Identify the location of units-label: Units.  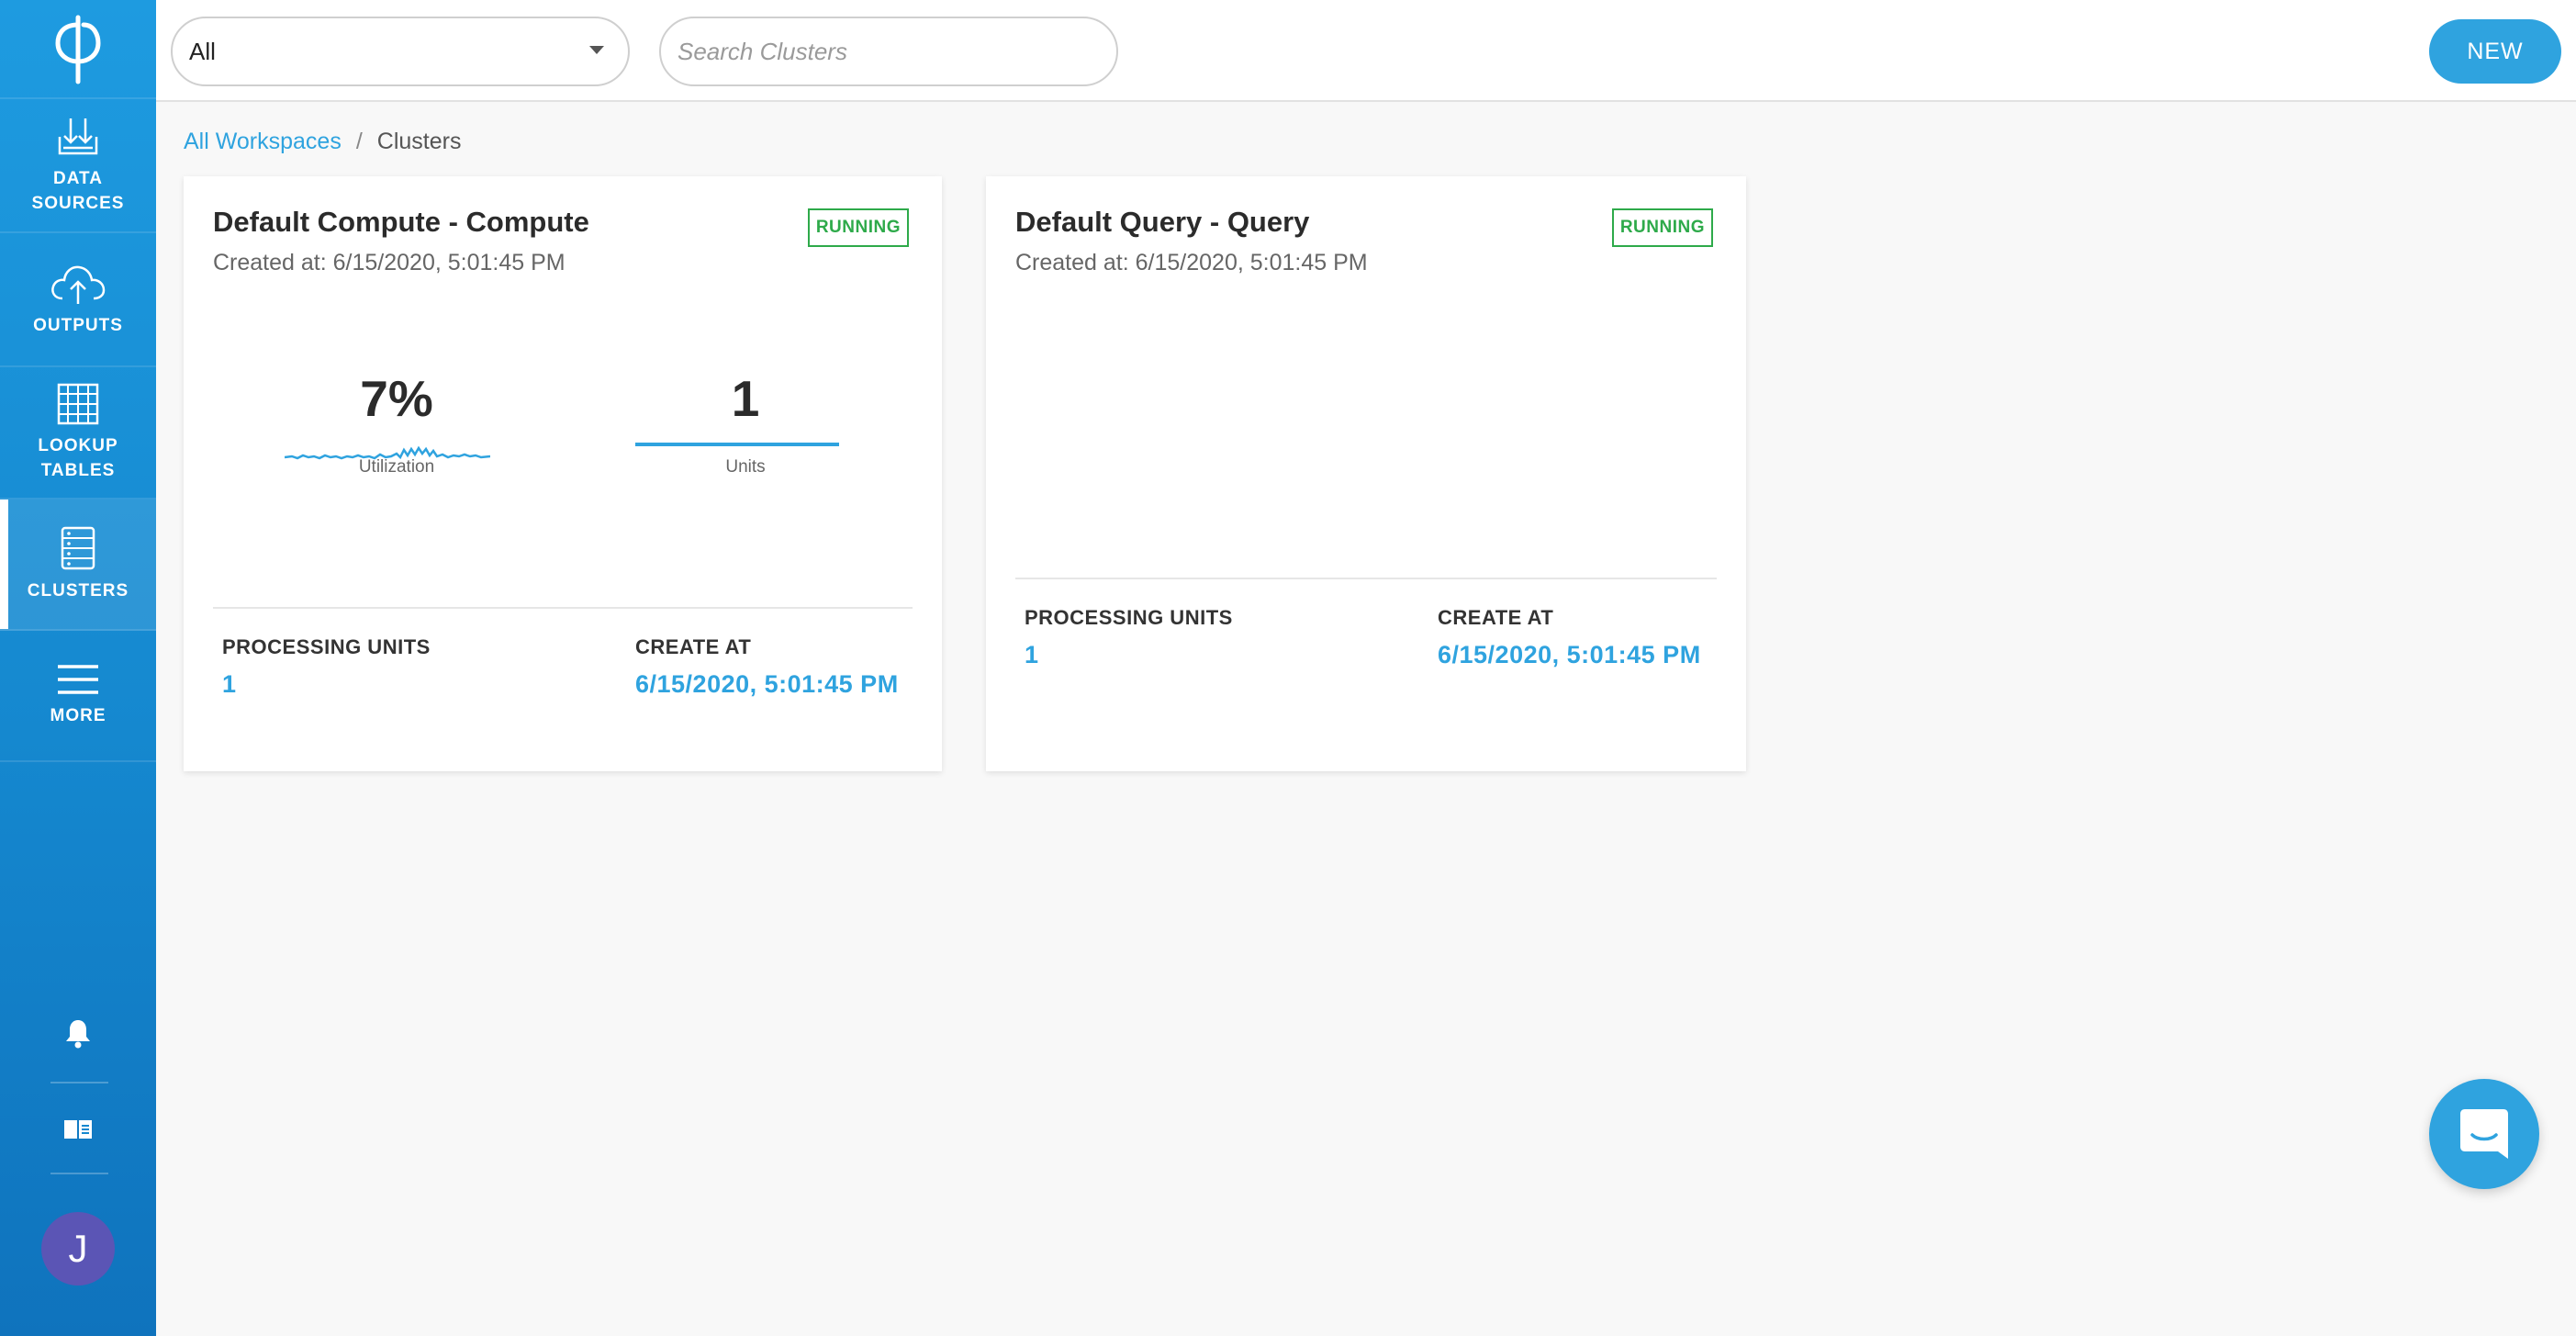
(745, 467).